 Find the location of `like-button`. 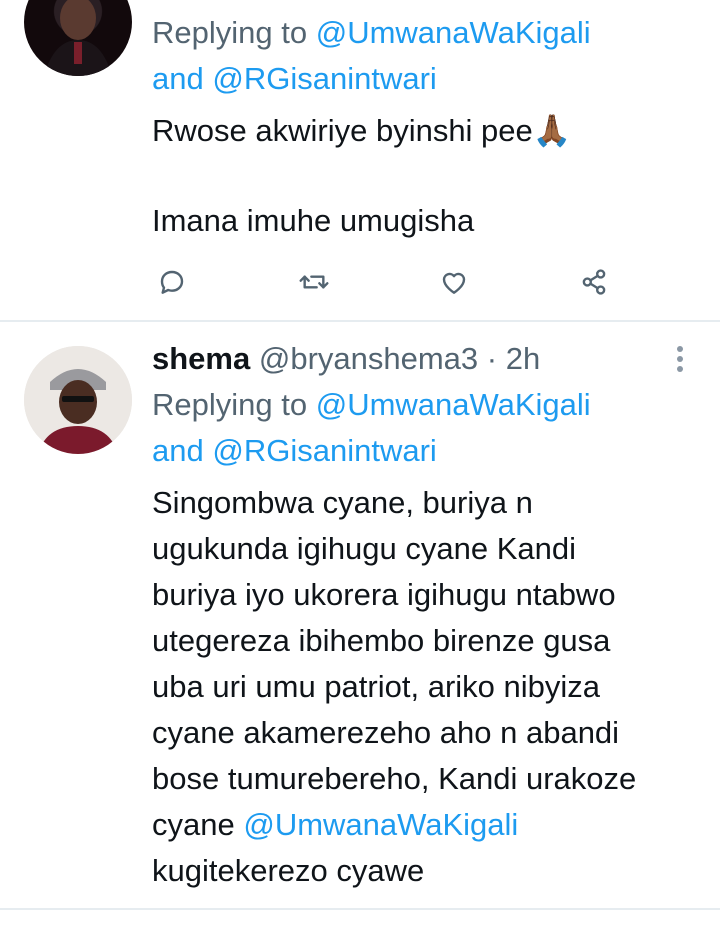

like-button is located at coordinates (454, 282).